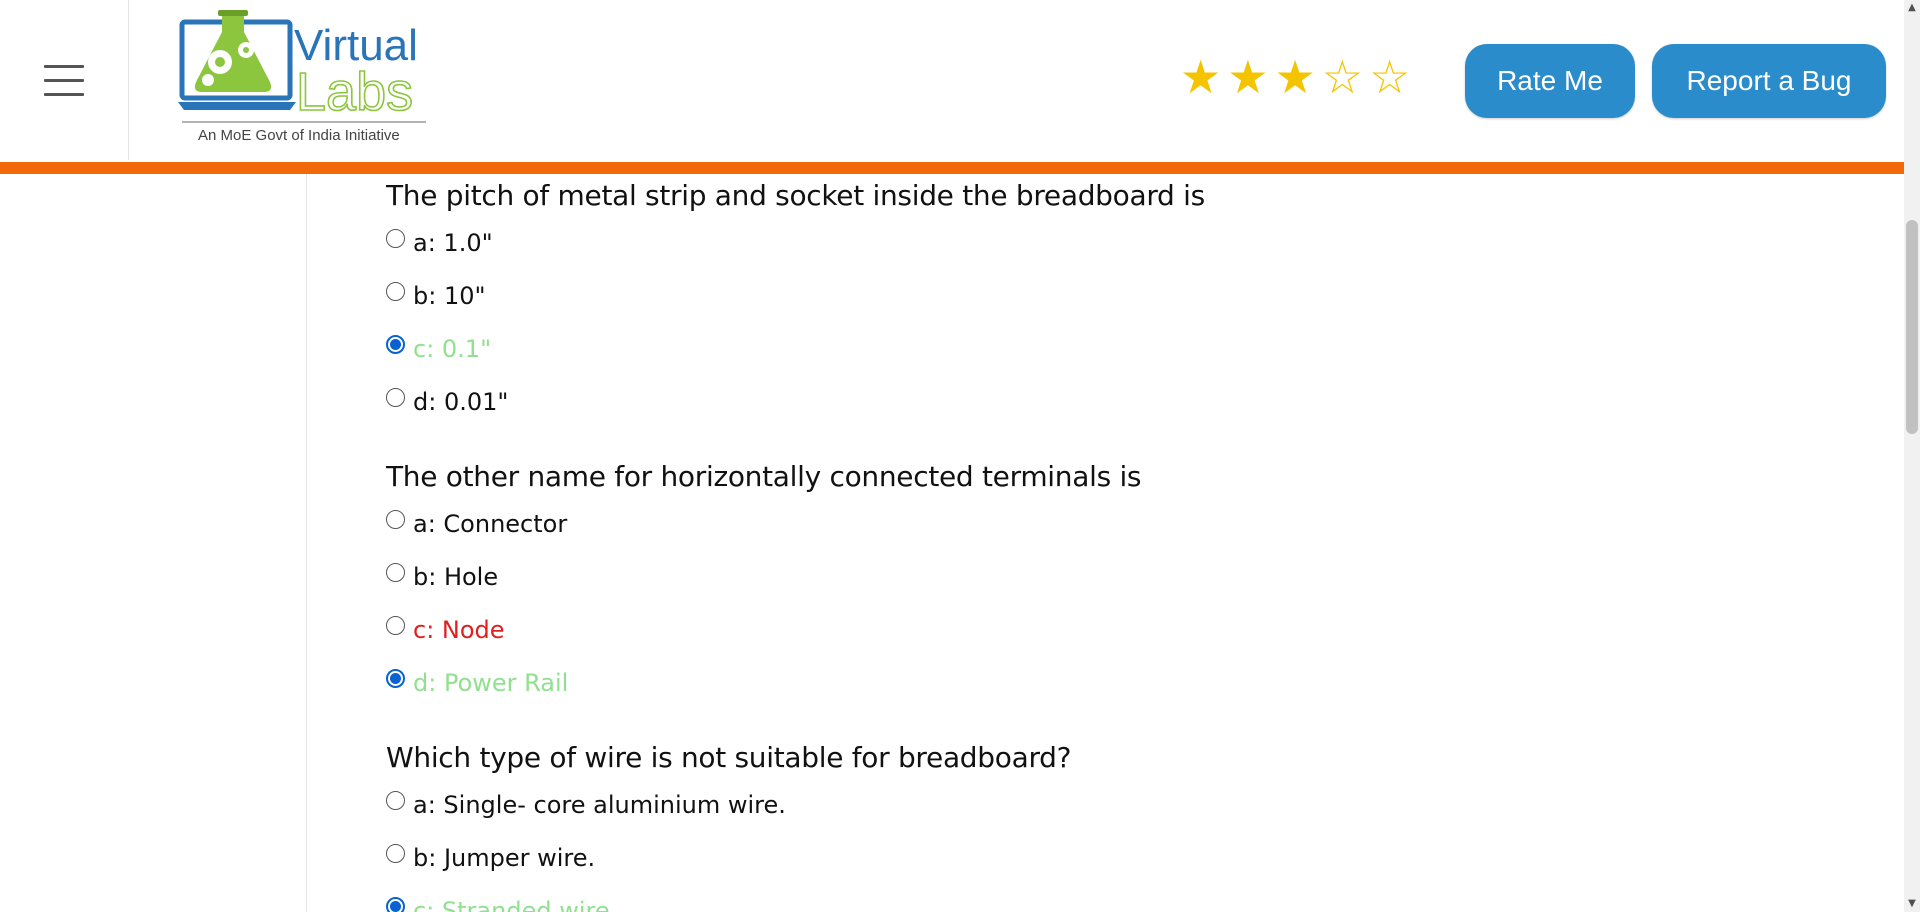 This screenshot has width=1920, height=912. Describe the element at coordinates (1126, 295) in the screenshot. I see `option-b: b: 10"` at that location.